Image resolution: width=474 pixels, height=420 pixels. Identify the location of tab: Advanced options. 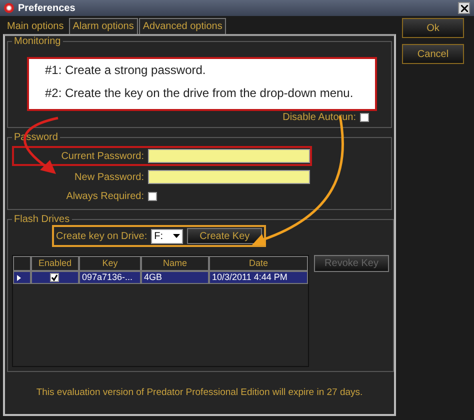
(182, 26).